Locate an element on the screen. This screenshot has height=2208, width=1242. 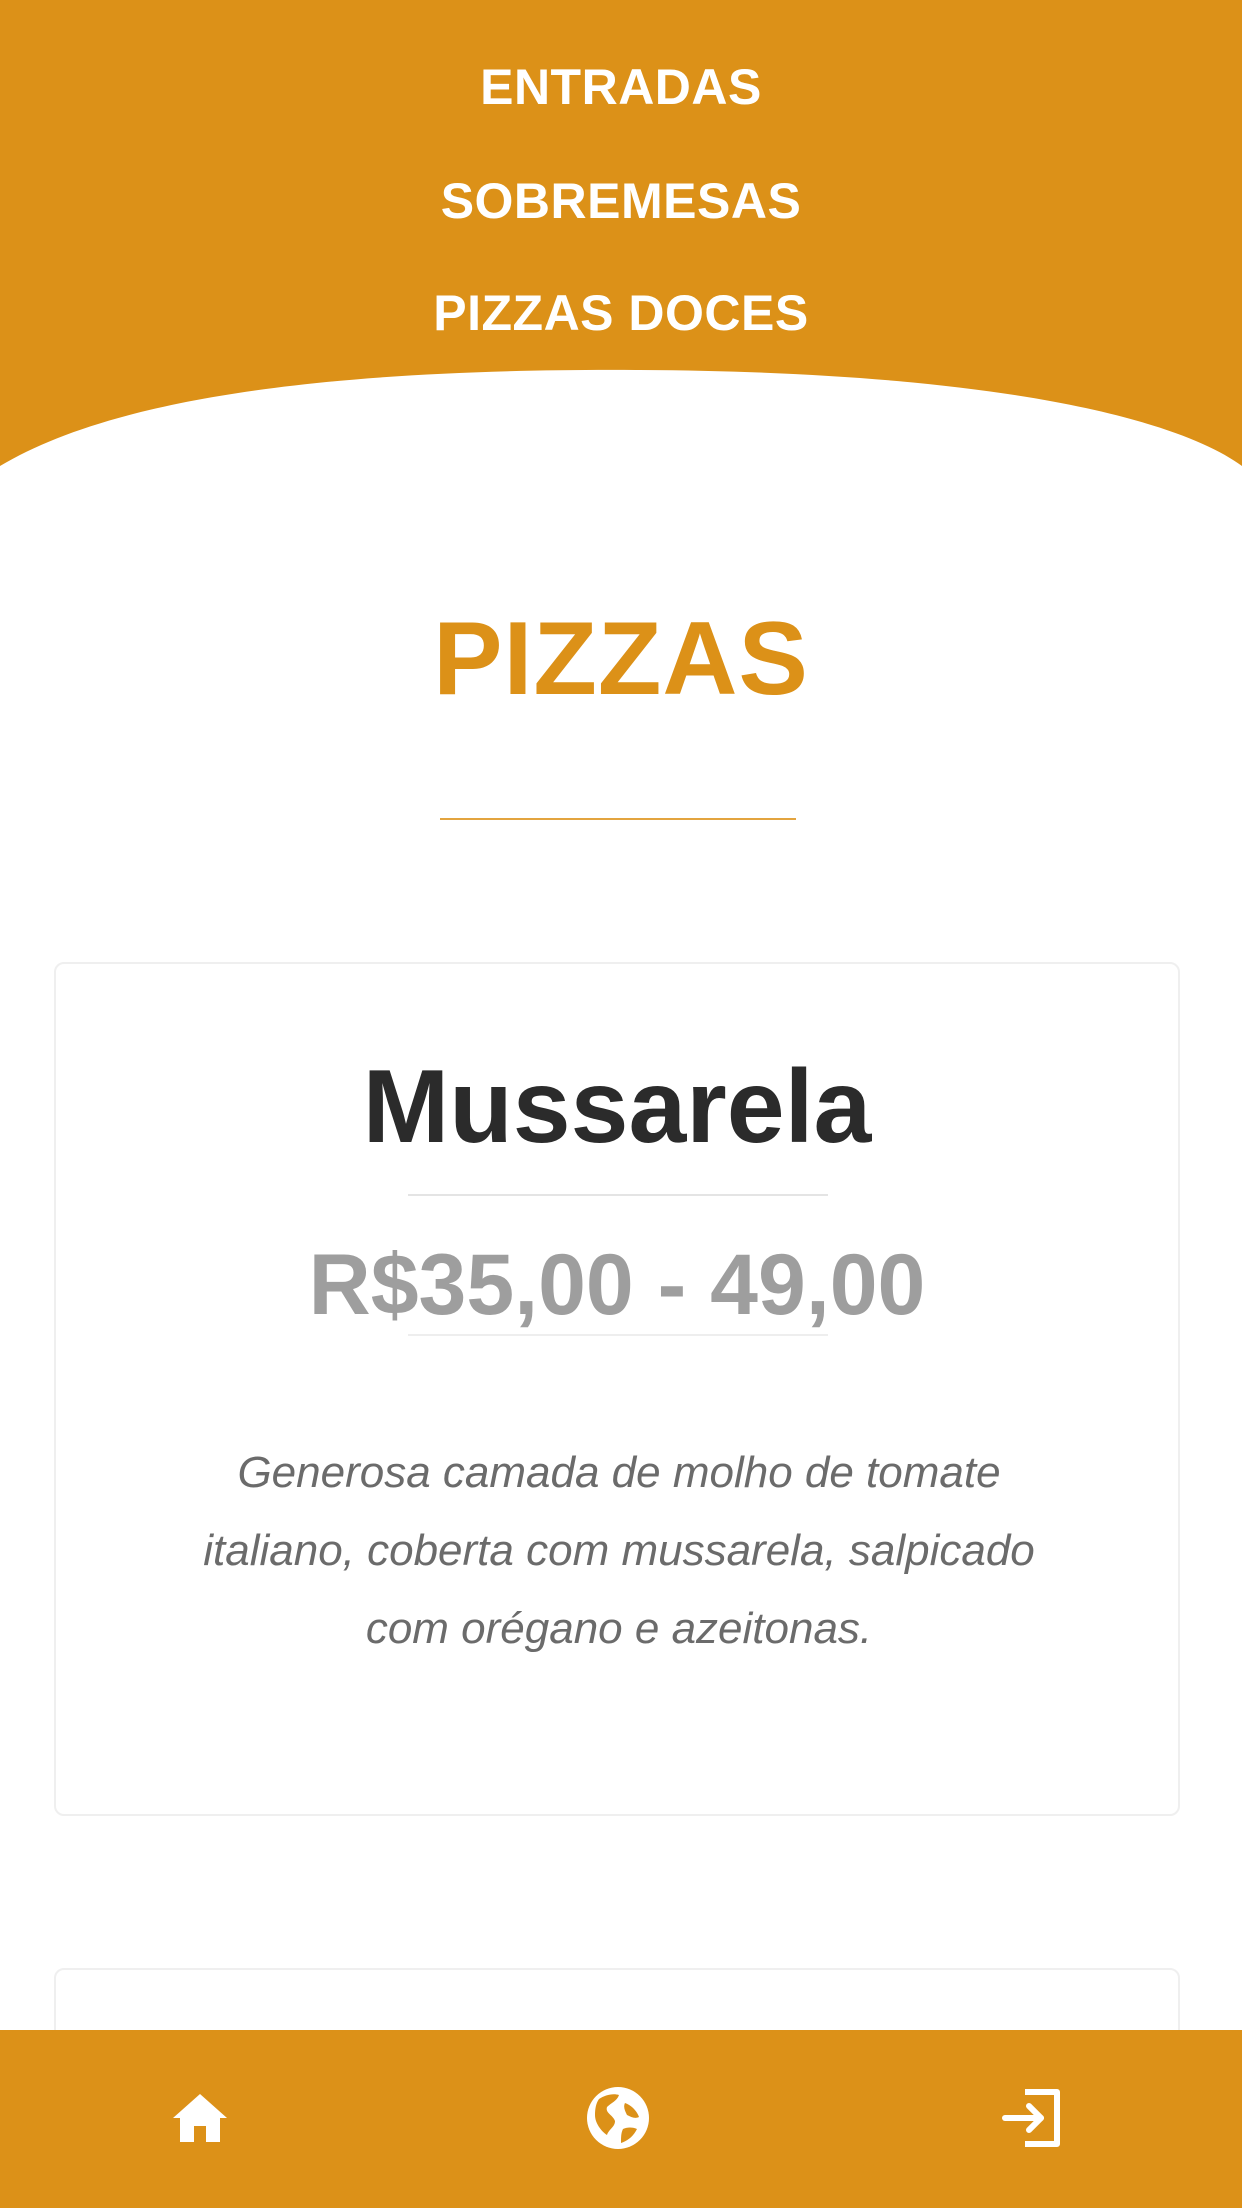
bottom-nav-bar is located at coordinates (621, 2119).